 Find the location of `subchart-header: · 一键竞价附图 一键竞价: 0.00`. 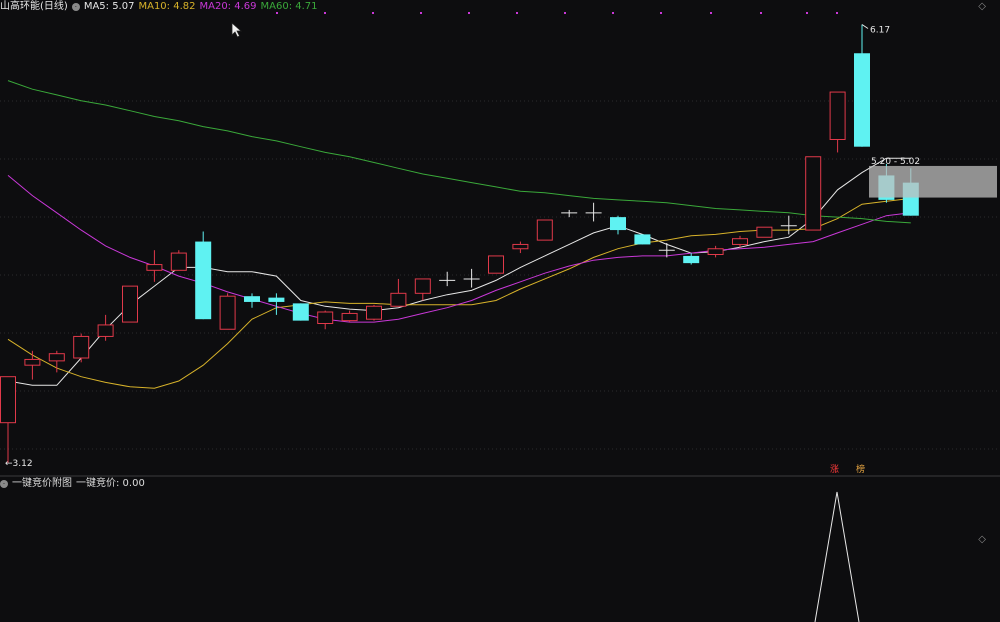

subchart-header: · 一键竞价附图 一键竞价: 0.00 is located at coordinates (72, 483).